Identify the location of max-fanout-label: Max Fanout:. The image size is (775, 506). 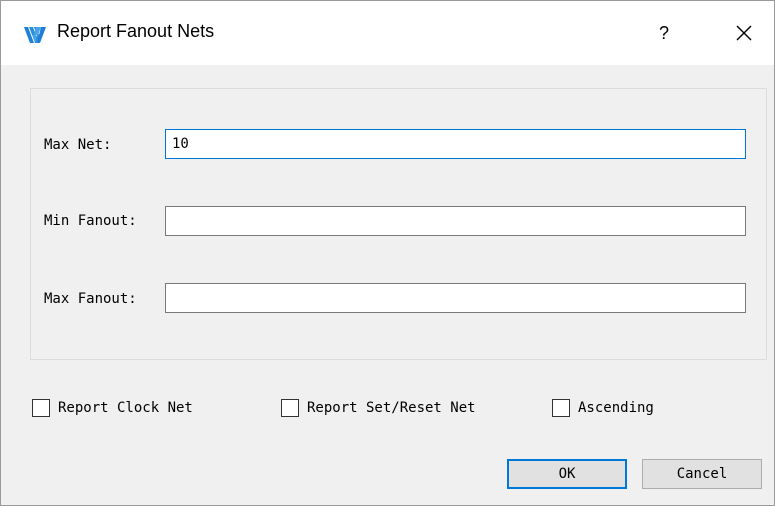
(90, 299).